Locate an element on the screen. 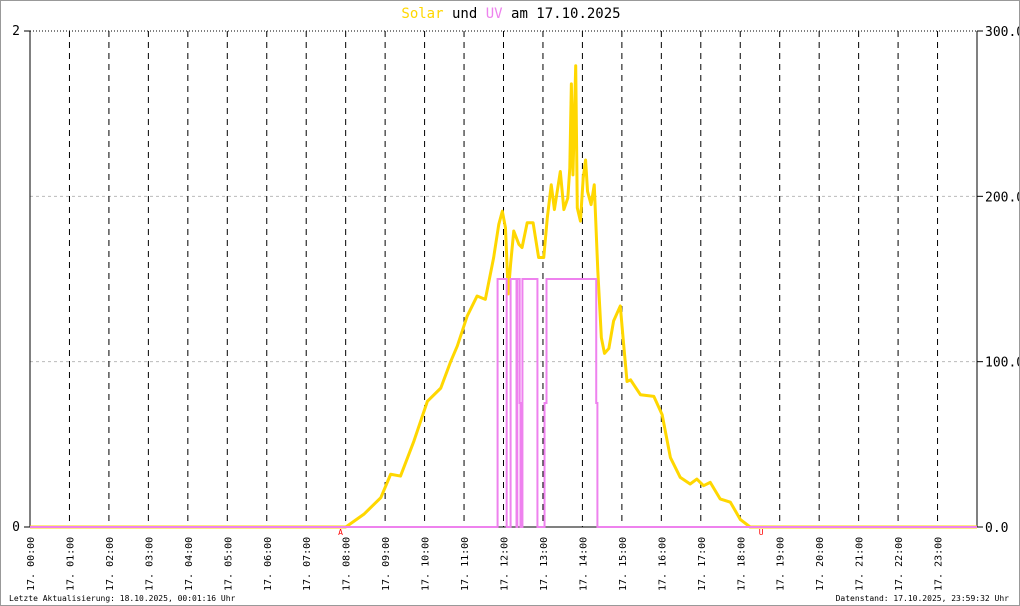  x-tick-label: 17. 06:00 is located at coordinates (268, 564).